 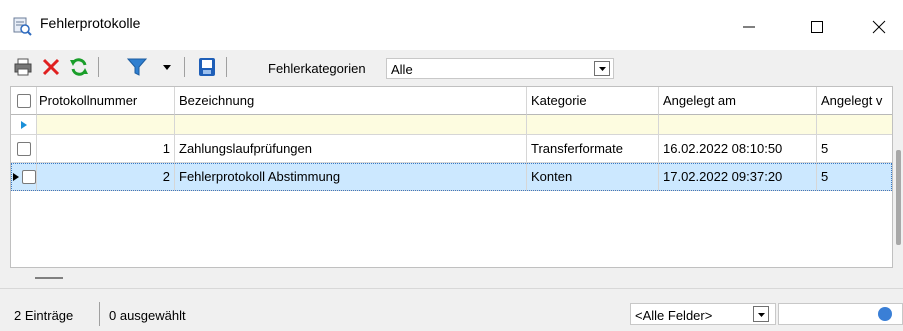 What do you see at coordinates (451, 309) in the screenshot?
I see `status-bar: 2 Einträge 0 ausgewählt <Alle Felder>` at bounding box center [451, 309].